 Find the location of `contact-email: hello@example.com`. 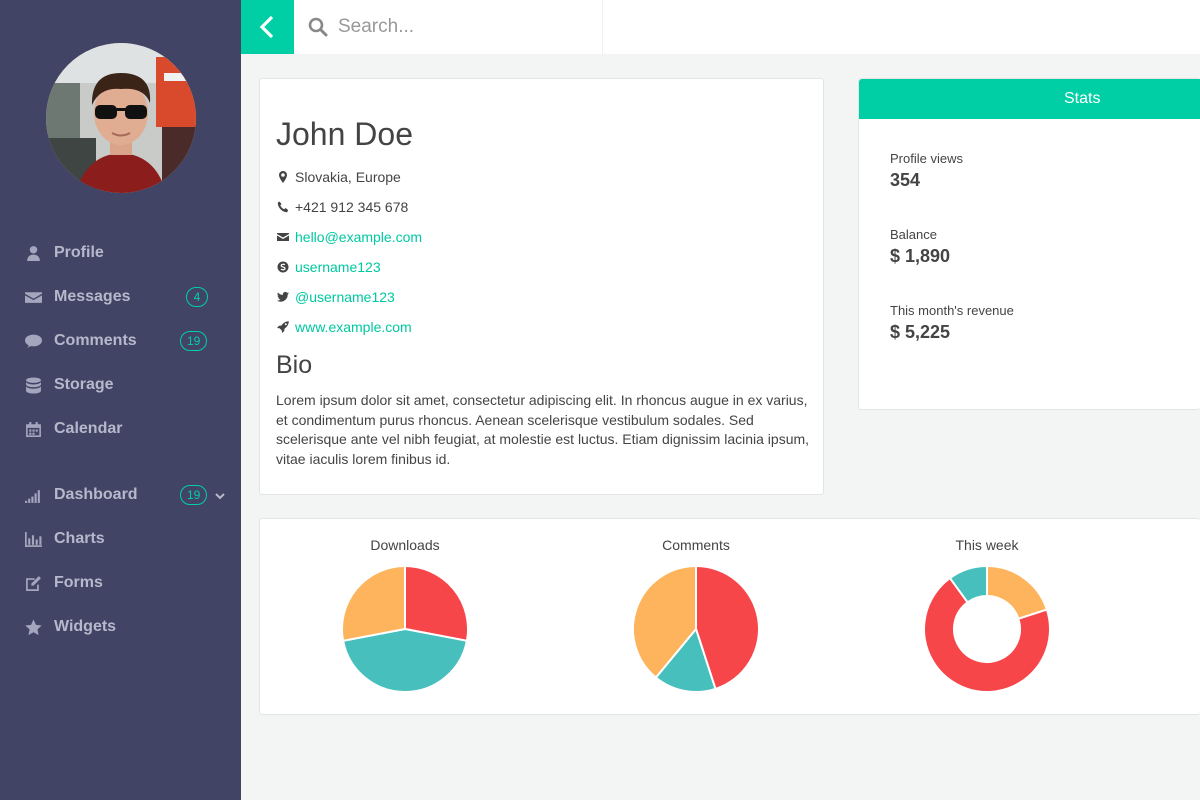

contact-email: hello@example.com is located at coordinates (349, 237).